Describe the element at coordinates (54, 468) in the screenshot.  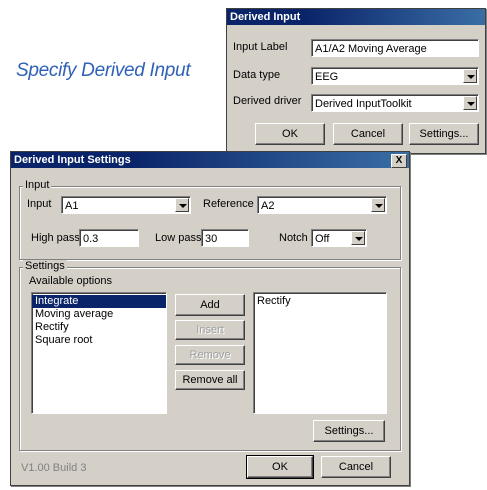
I see `version-label: V1.00 Build 3` at that location.